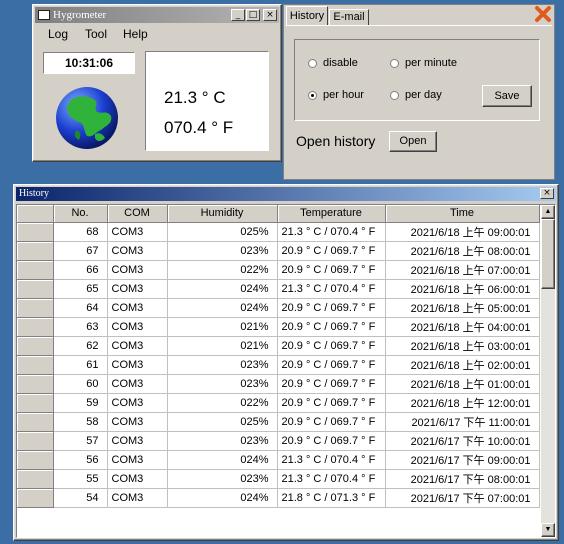 This screenshot has width=564, height=544. I want to click on col-no-header: No., so click(80, 214).